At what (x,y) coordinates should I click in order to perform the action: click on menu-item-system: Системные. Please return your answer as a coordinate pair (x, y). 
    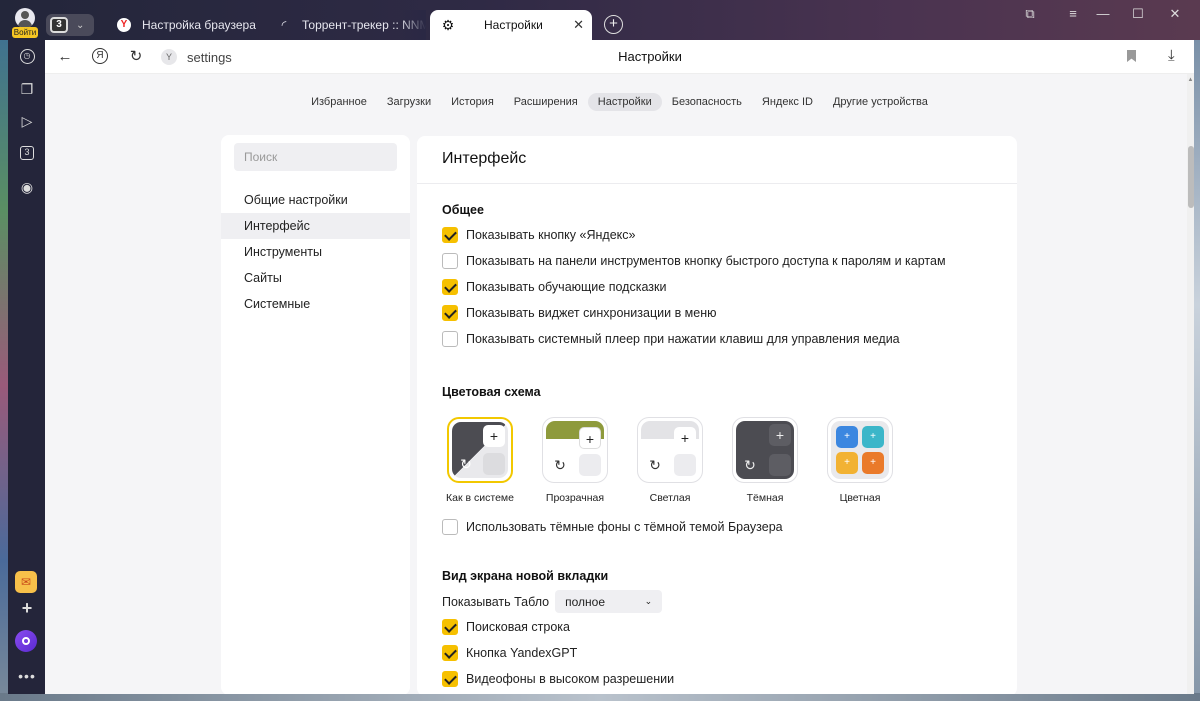
    Looking at the image, I should click on (315, 304).